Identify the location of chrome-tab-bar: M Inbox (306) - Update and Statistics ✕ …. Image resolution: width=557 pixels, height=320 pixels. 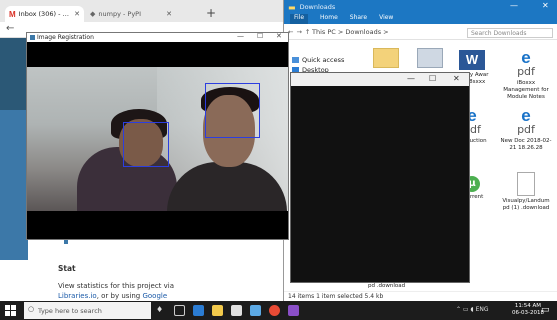
(146, 11).